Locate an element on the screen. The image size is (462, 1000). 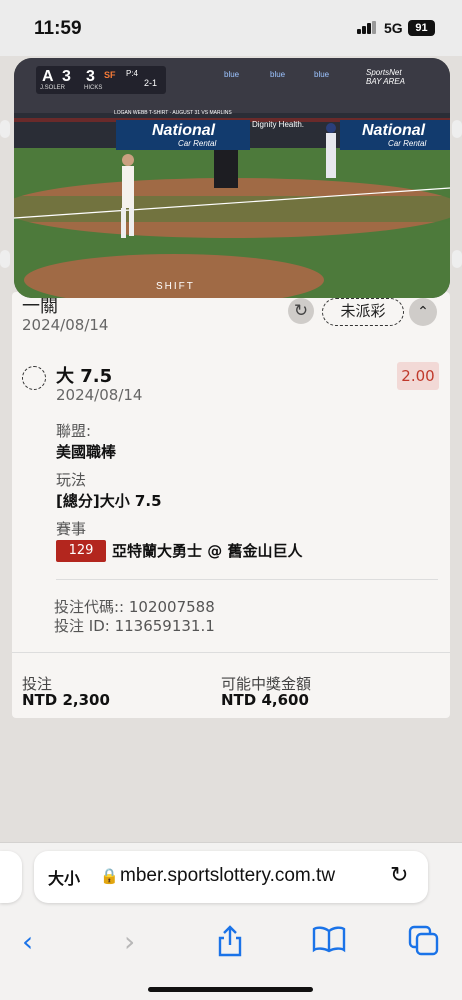
url-text: mber.sportslottery.com.tw is located at coordinates (227, 876).